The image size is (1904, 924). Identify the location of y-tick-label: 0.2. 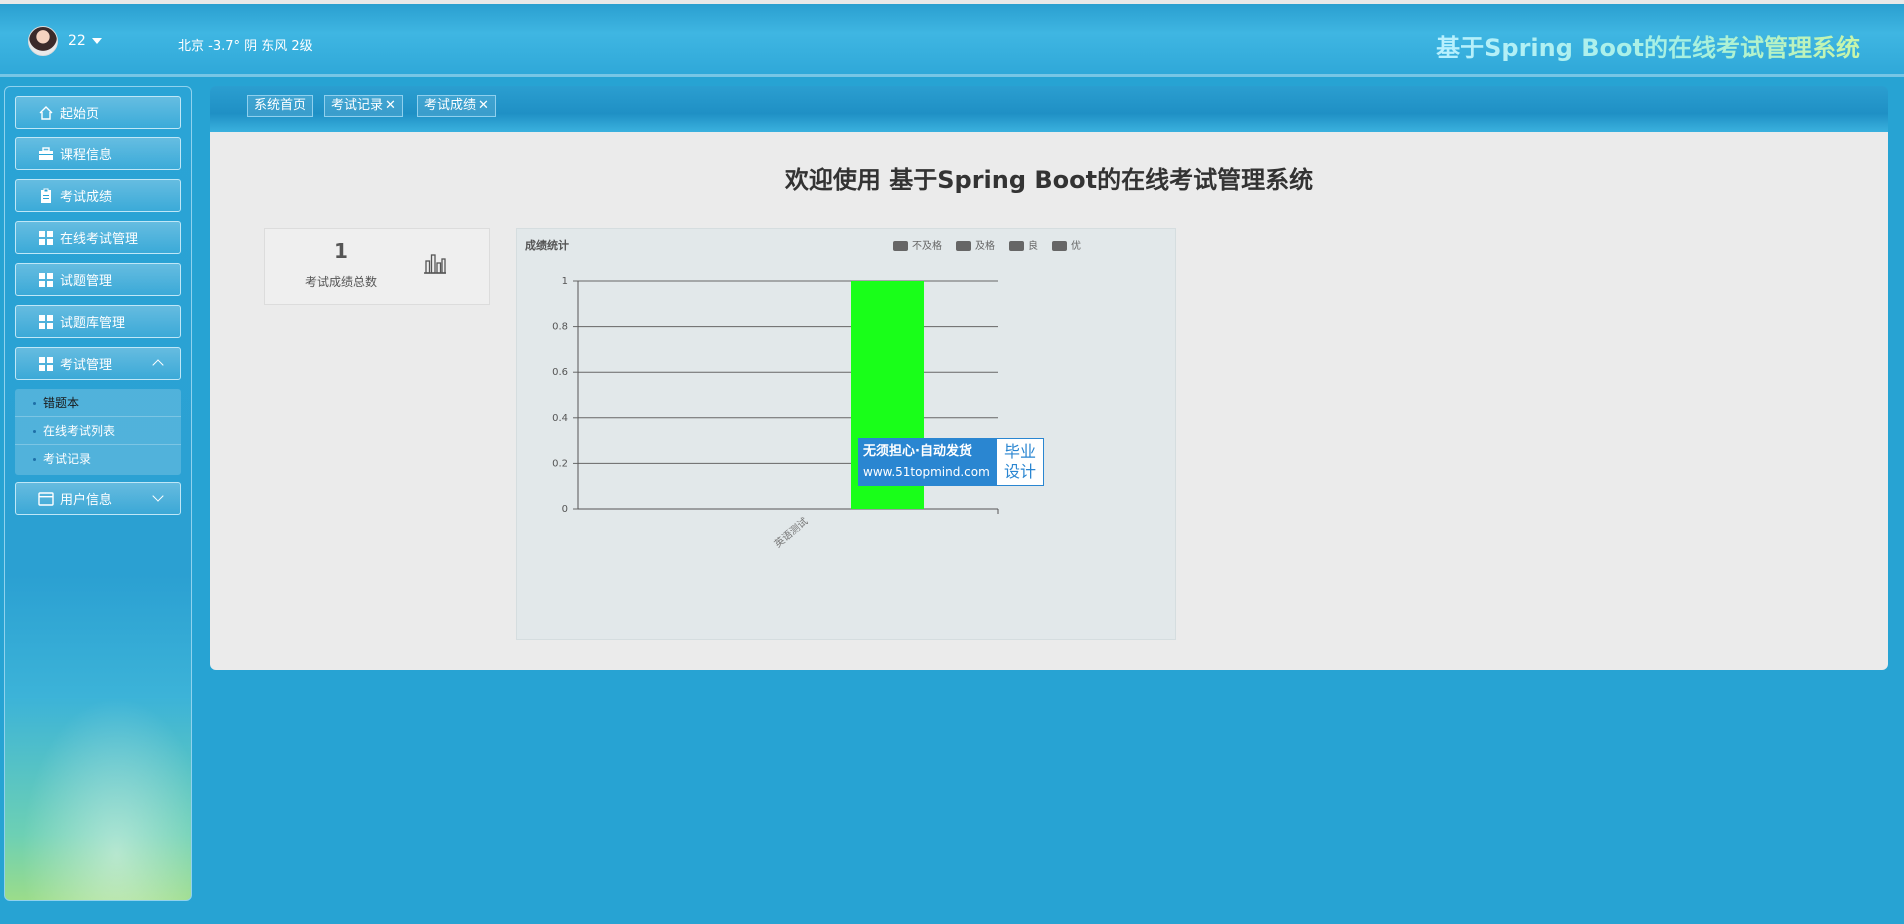
(560, 463).